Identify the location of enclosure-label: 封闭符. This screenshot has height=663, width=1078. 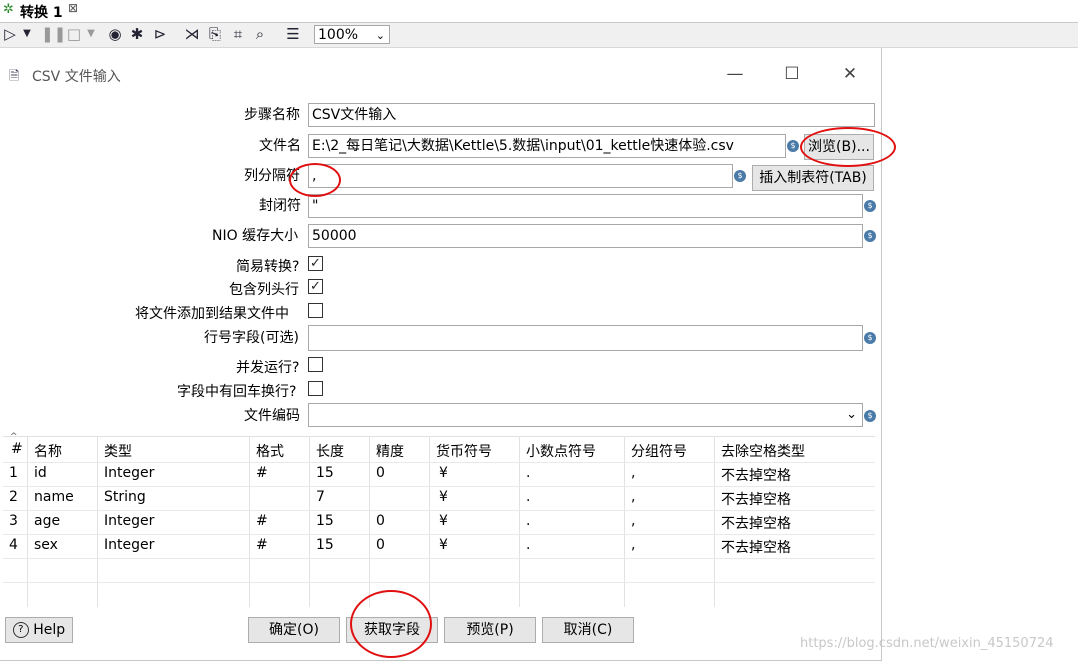
(280, 206).